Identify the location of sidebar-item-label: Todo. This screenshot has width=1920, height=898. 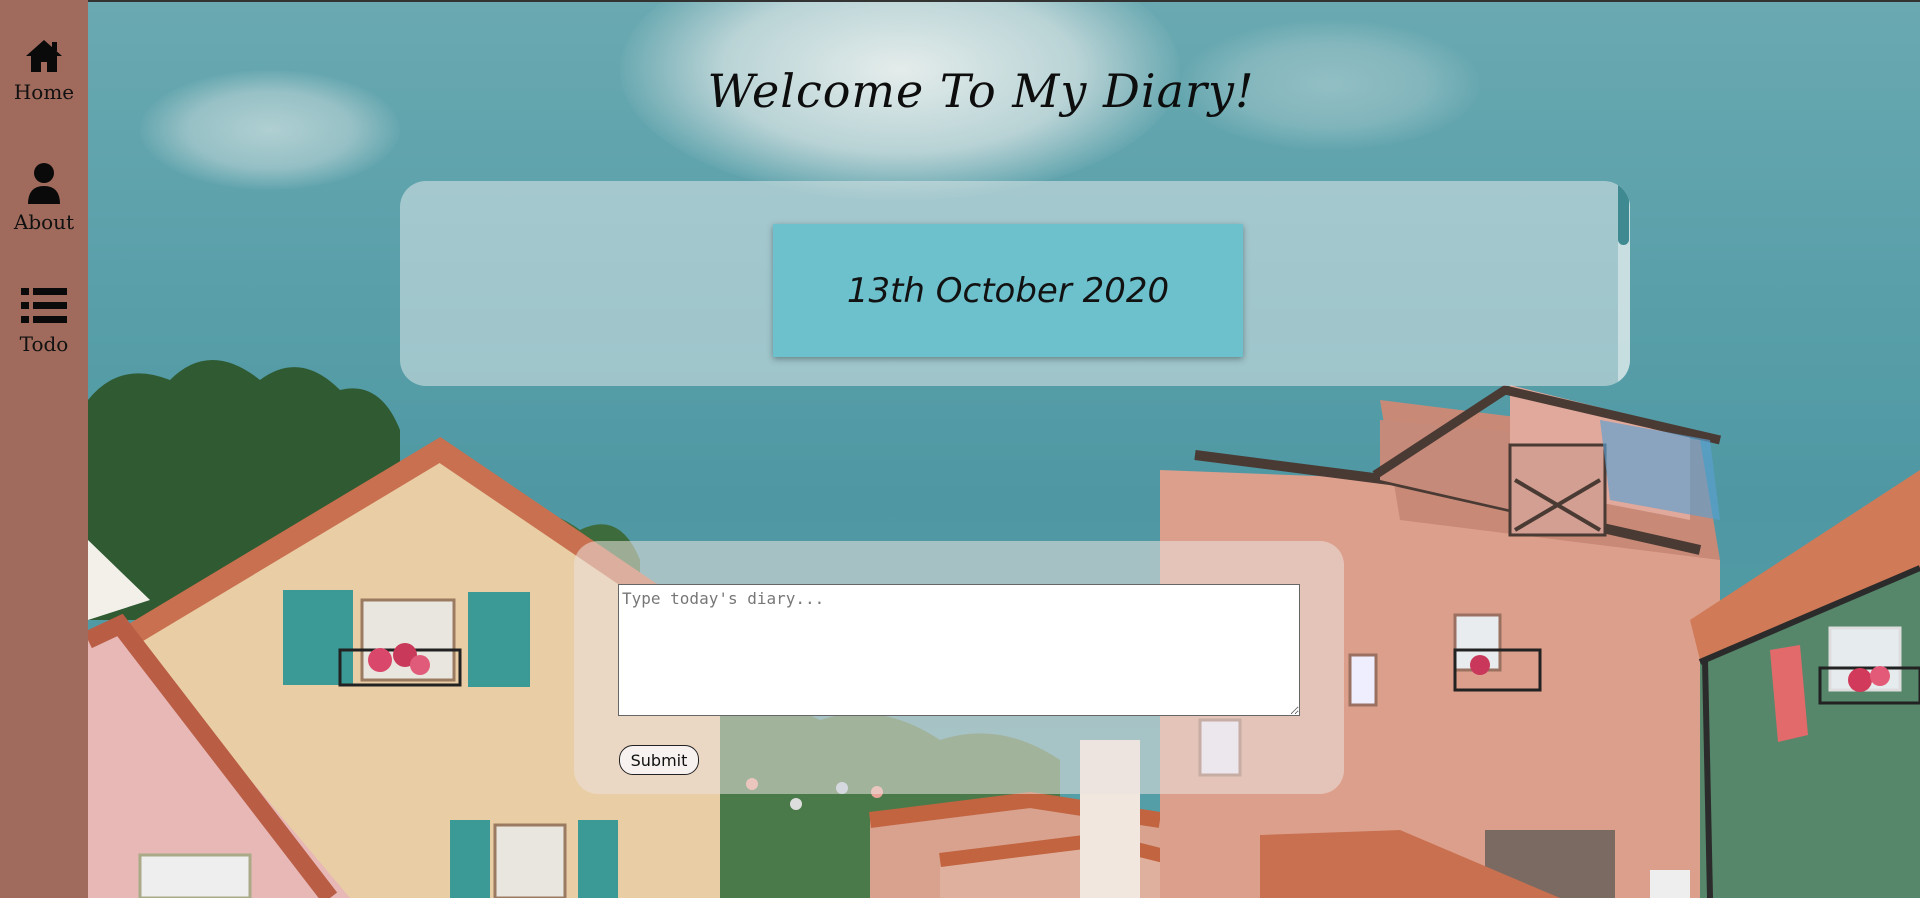
(44, 344).